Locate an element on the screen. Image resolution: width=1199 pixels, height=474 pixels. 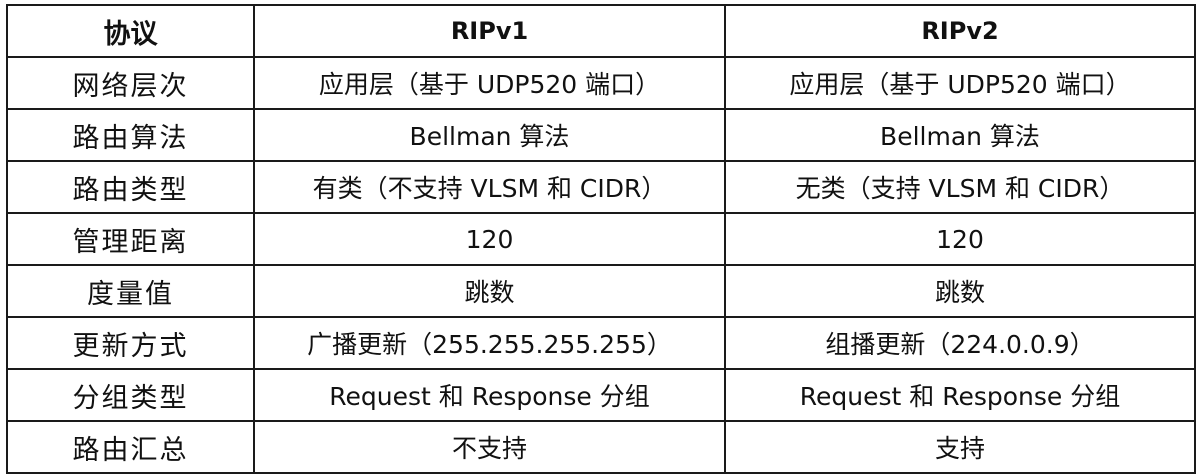
ripv2-cell: 120 is located at coordinates (960, 239).